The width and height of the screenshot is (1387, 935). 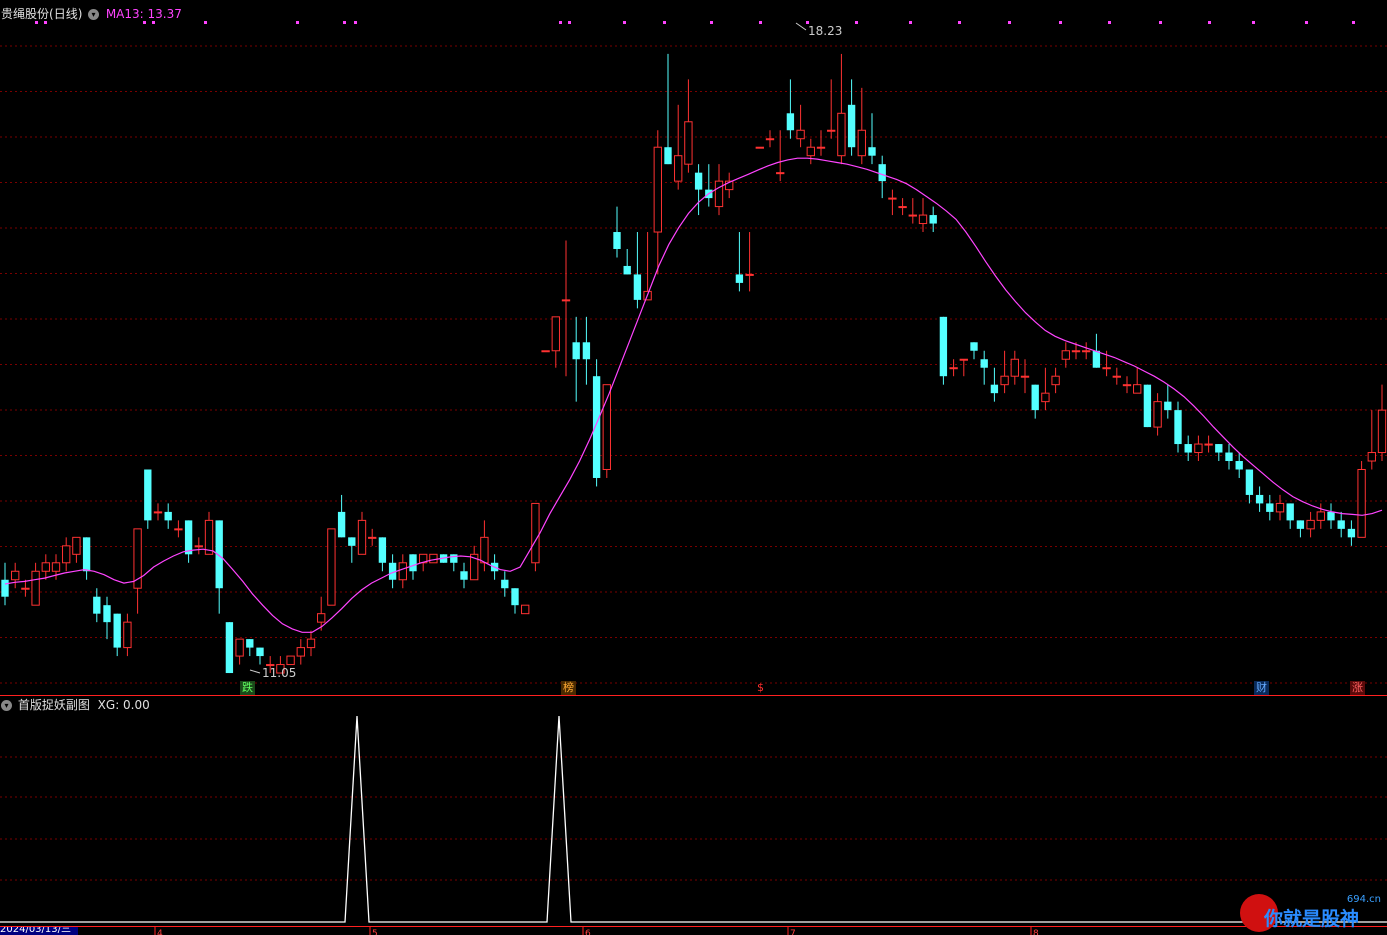 I want to click on xg-value: XG: 0.00, so click(x=123, y=705).